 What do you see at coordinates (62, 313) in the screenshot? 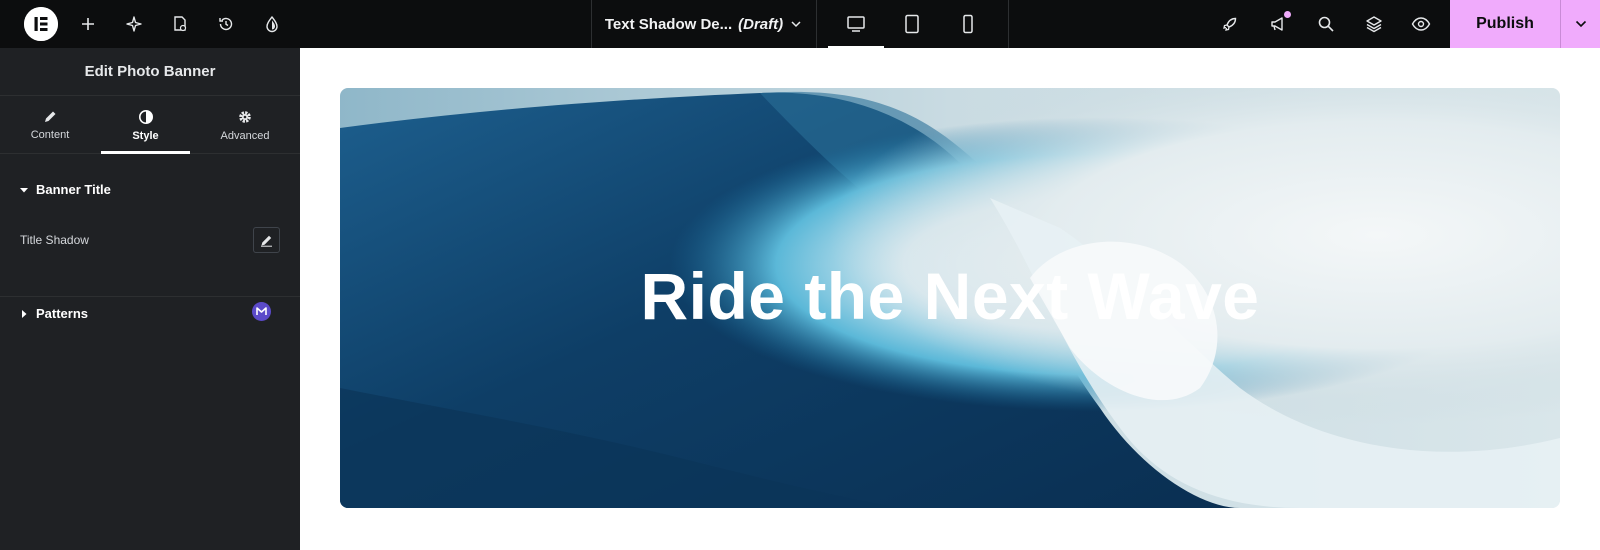
I see `section-label: Patterns` at bounding box center [62, 313].